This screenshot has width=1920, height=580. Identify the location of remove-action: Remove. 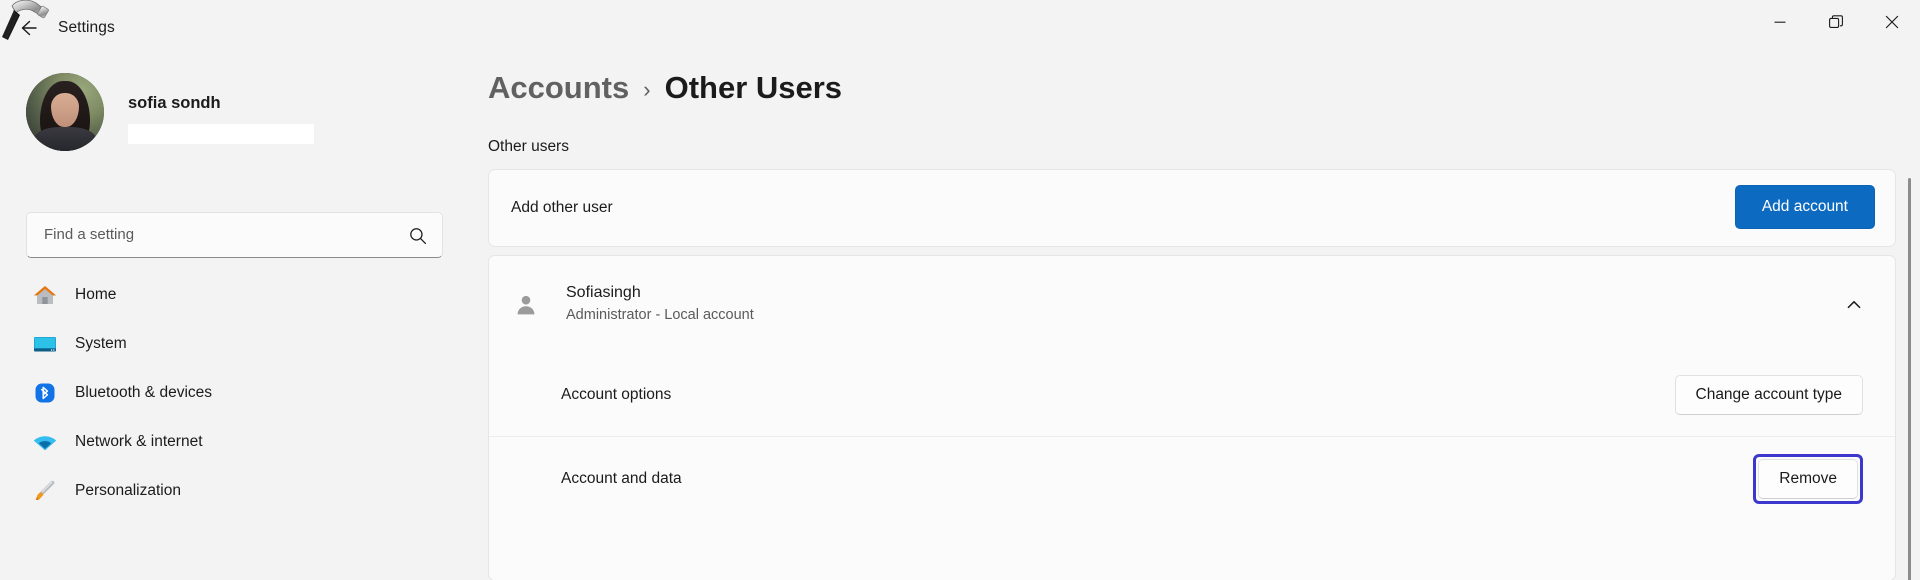
(1808, 478).